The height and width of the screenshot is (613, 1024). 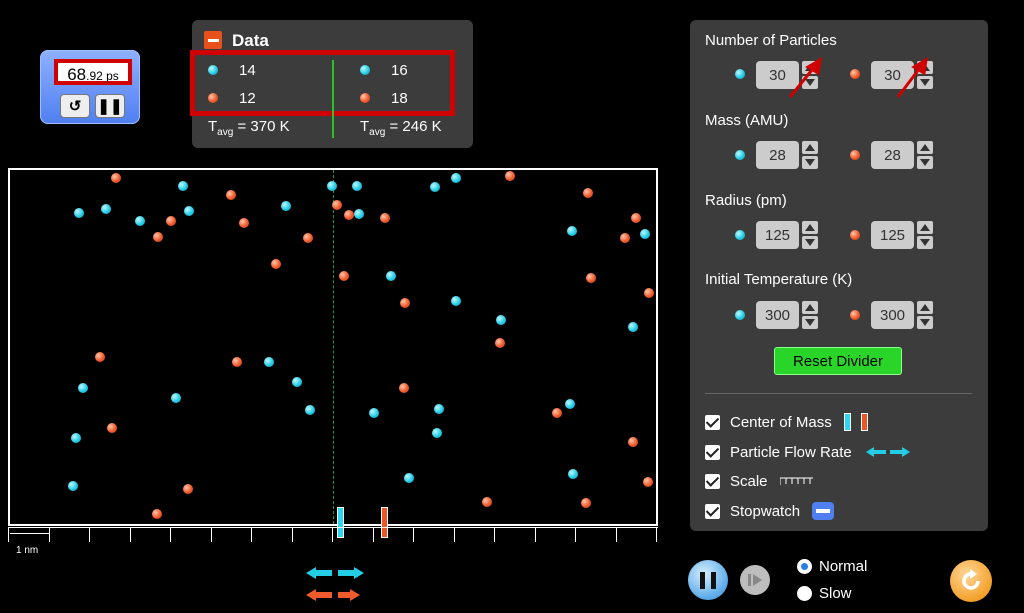 I want to click on left-avg-temperature: Tavg = 370 K, so click(x=249, y=128).